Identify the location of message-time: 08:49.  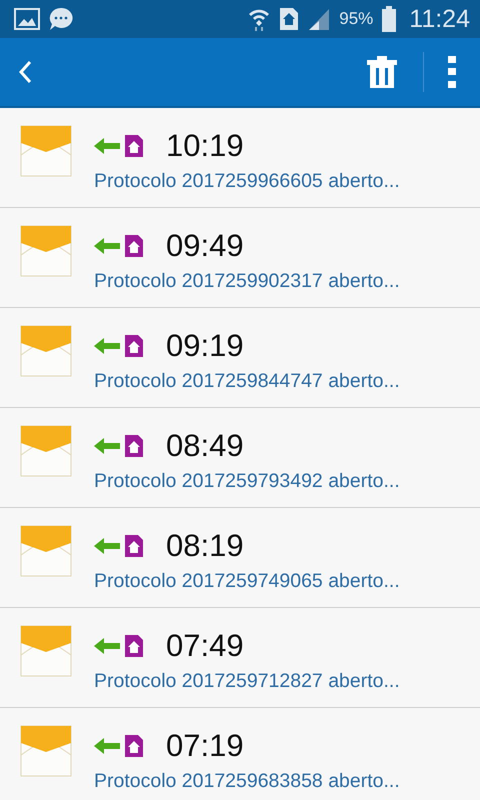
(205, 446).